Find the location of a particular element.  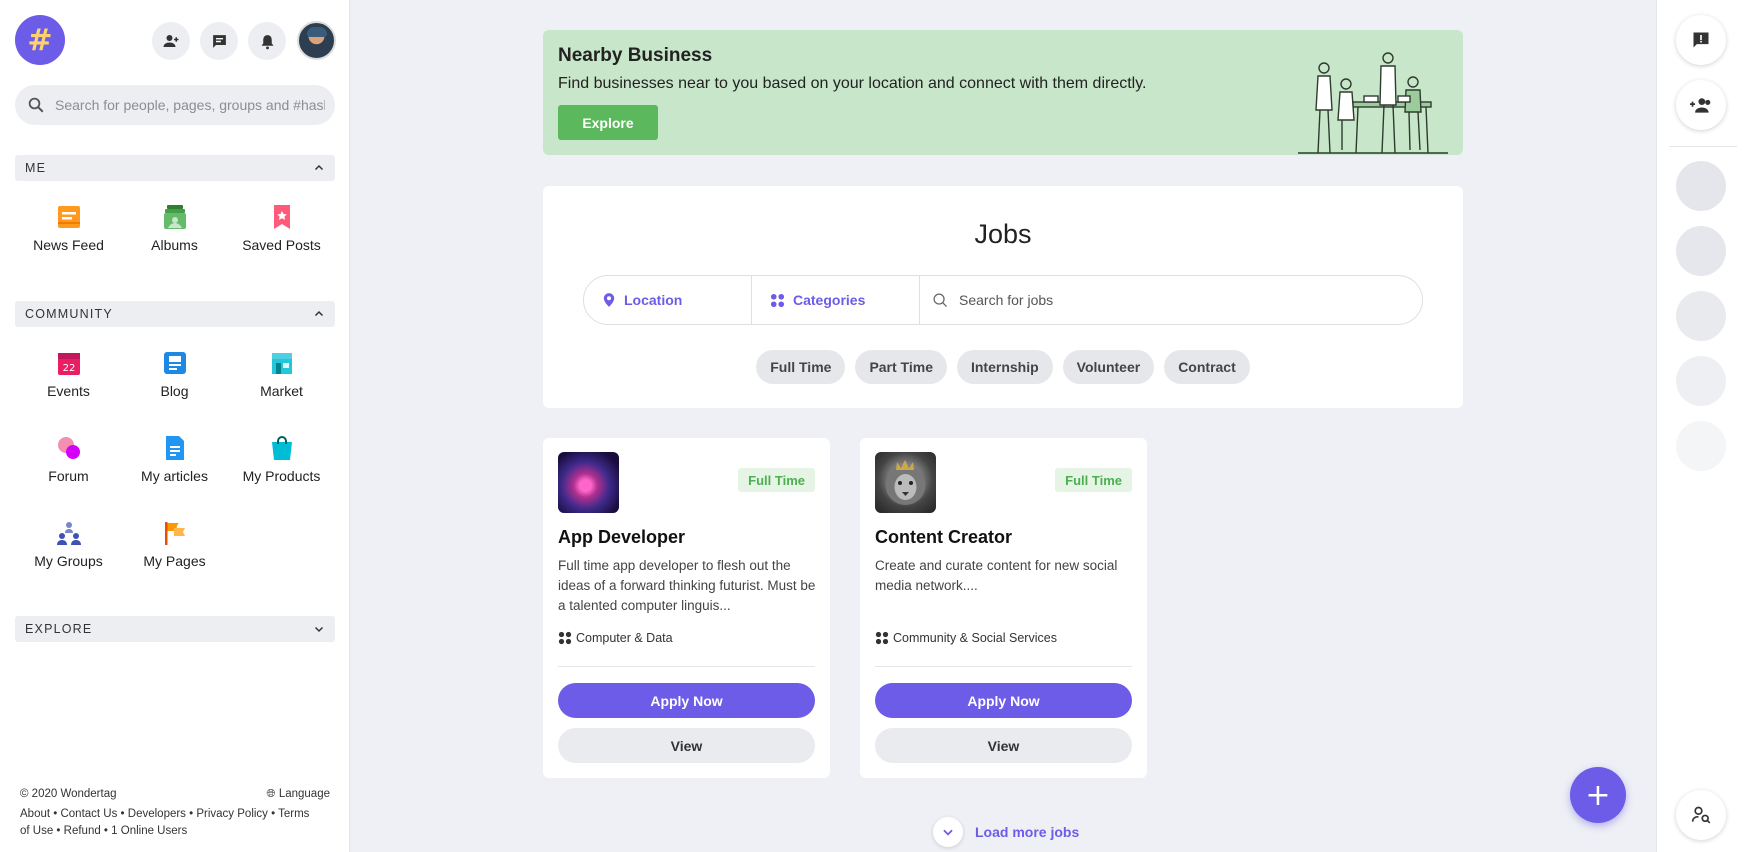

chip-part-time: Part Time is located at coordinates (901, 367).